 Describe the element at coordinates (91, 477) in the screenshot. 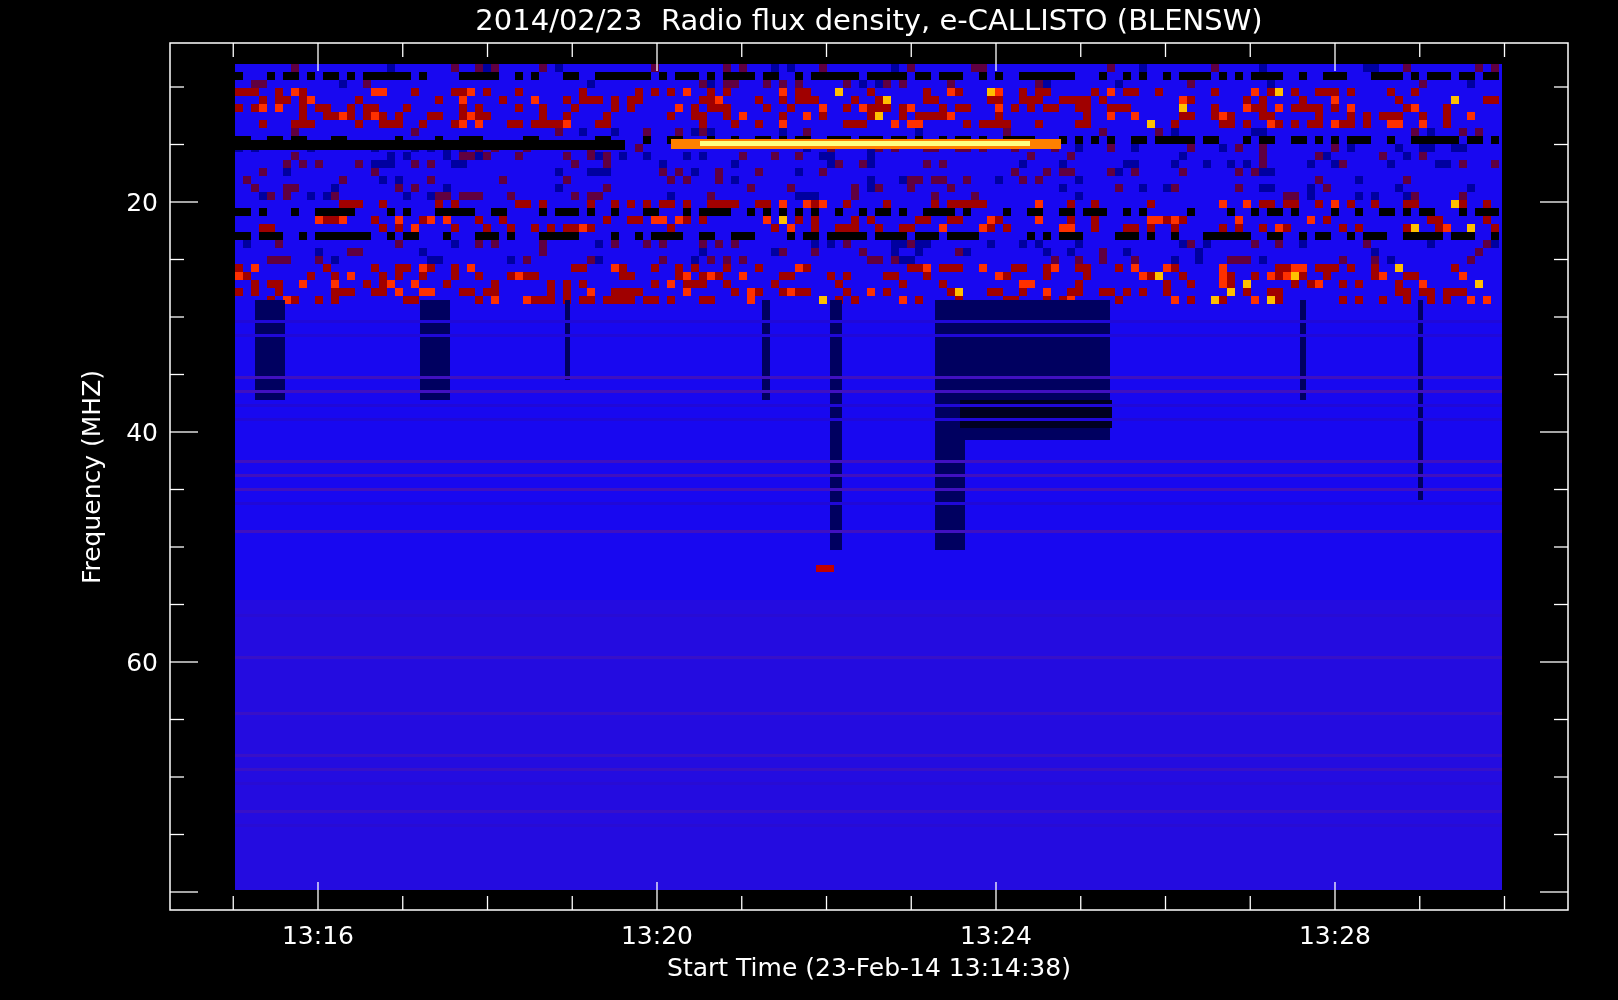

I see `y-axis-label: Frequency (MHZ)` at that location.